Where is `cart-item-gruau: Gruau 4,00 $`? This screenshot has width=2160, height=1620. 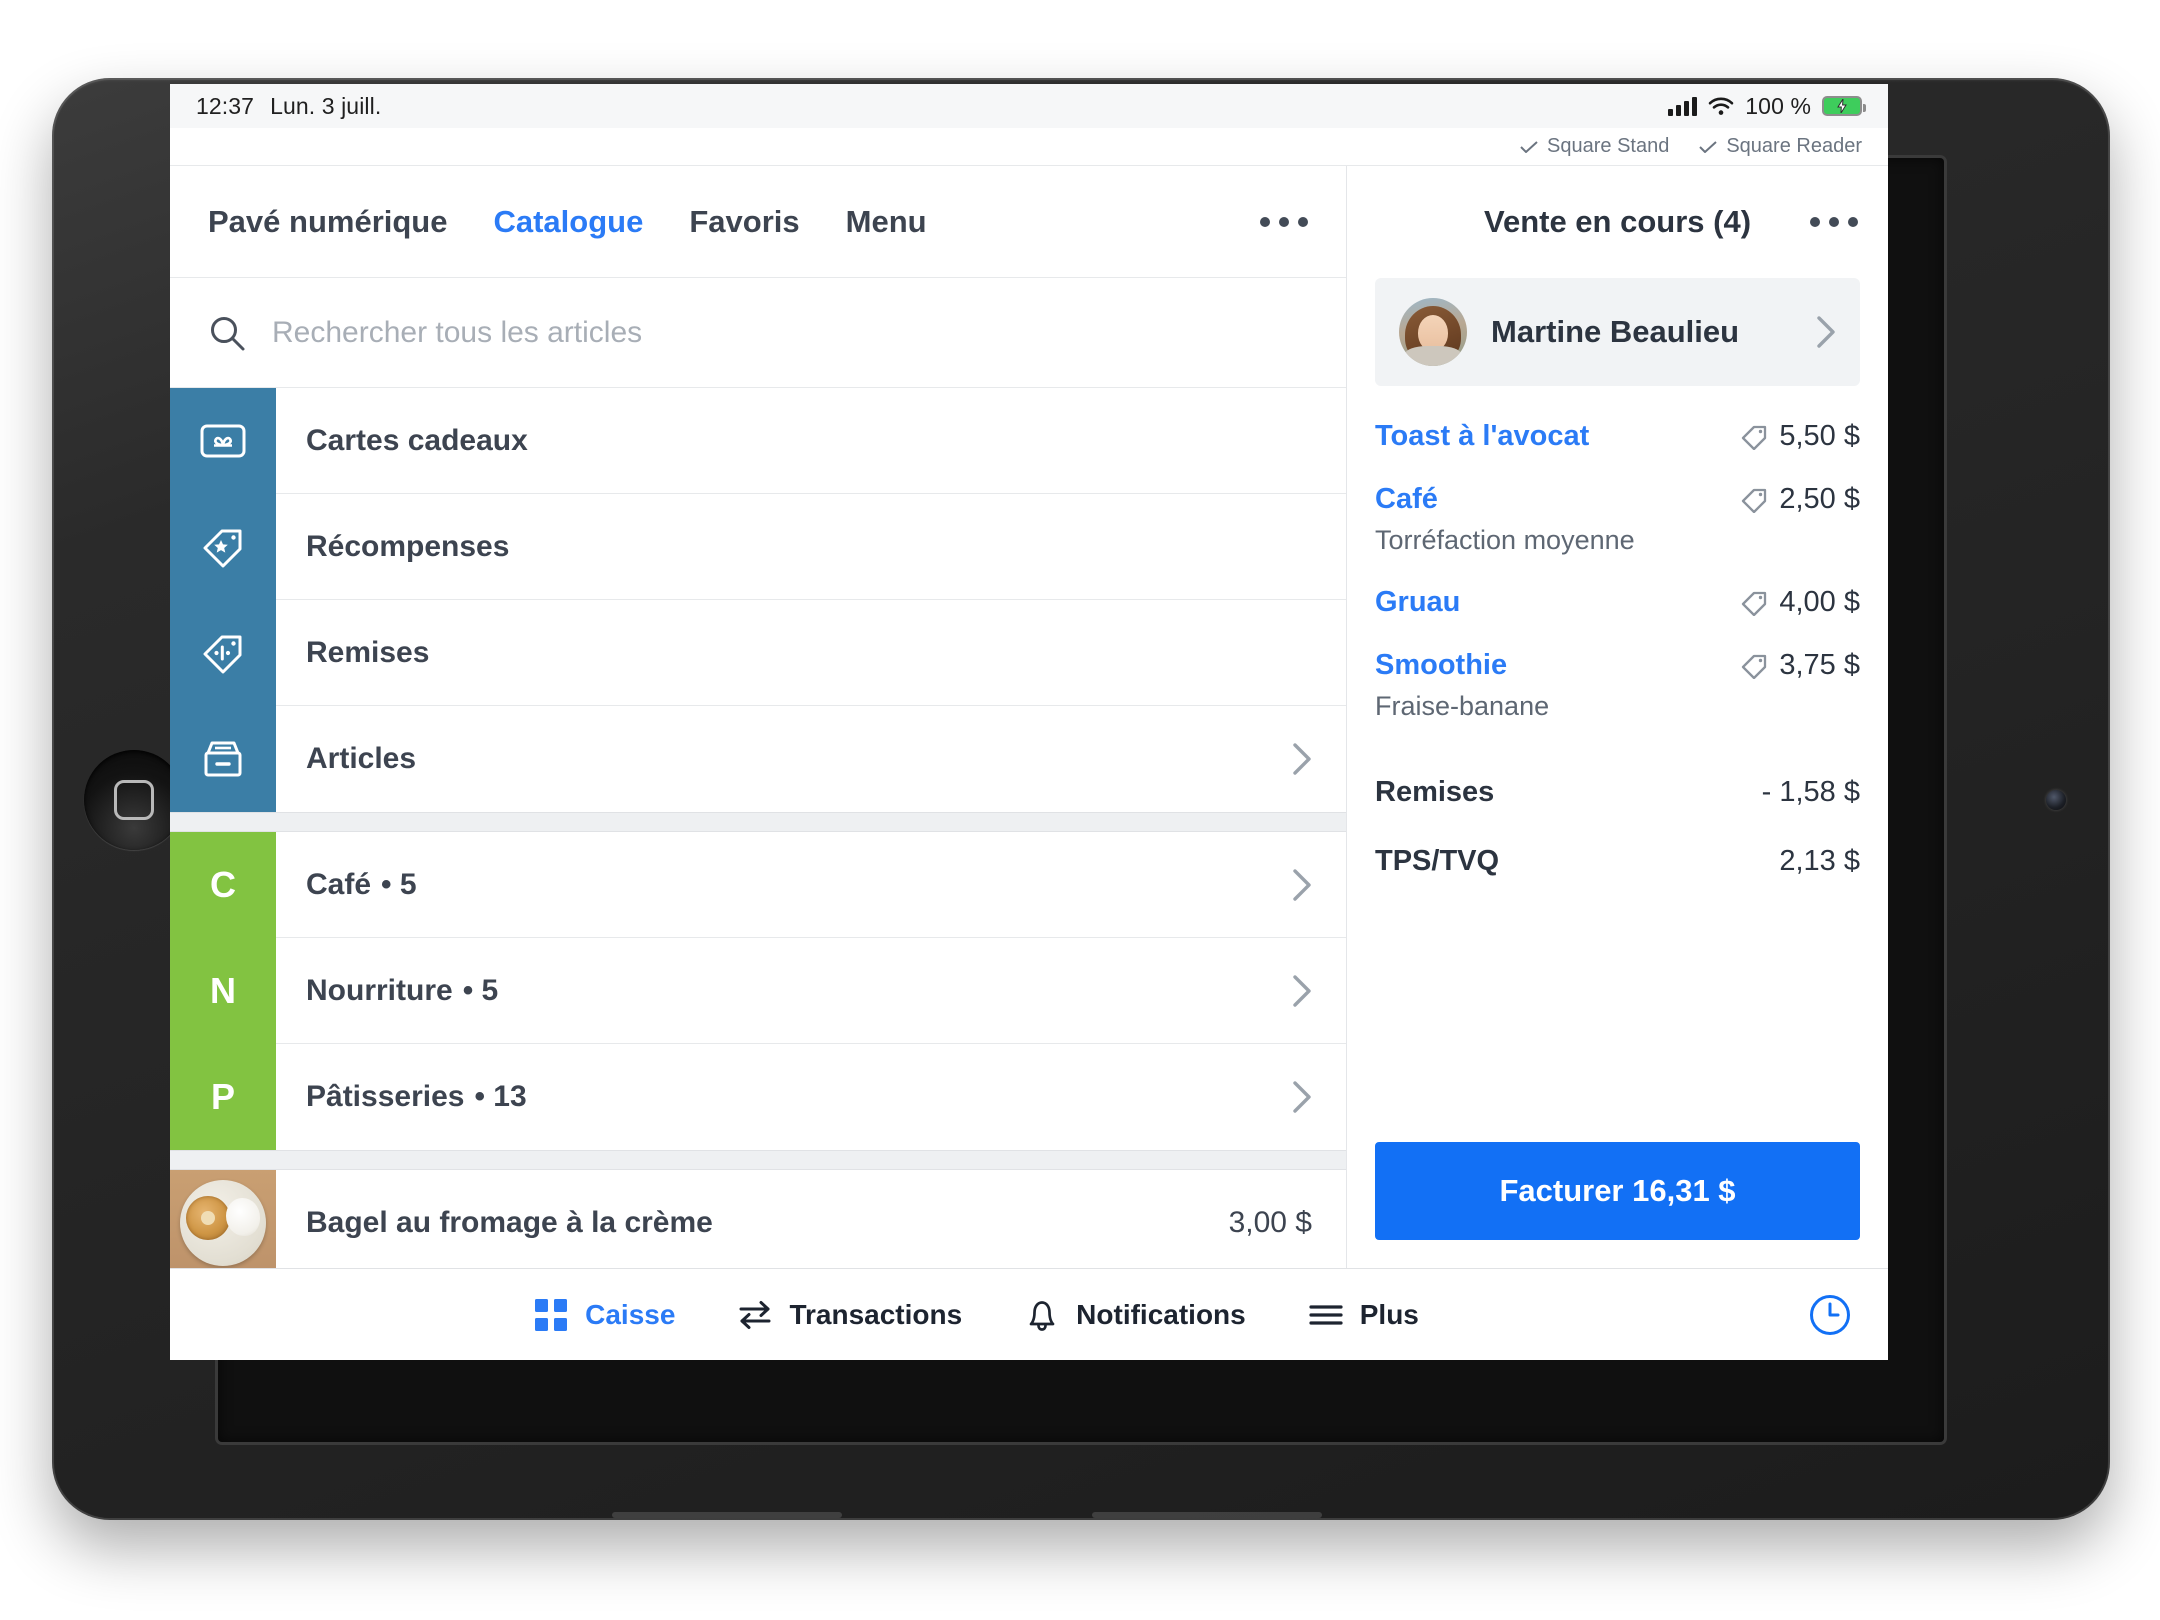
cart-item-gruau: Gruau 4,00 $ is located at coordinates (1617, 602).